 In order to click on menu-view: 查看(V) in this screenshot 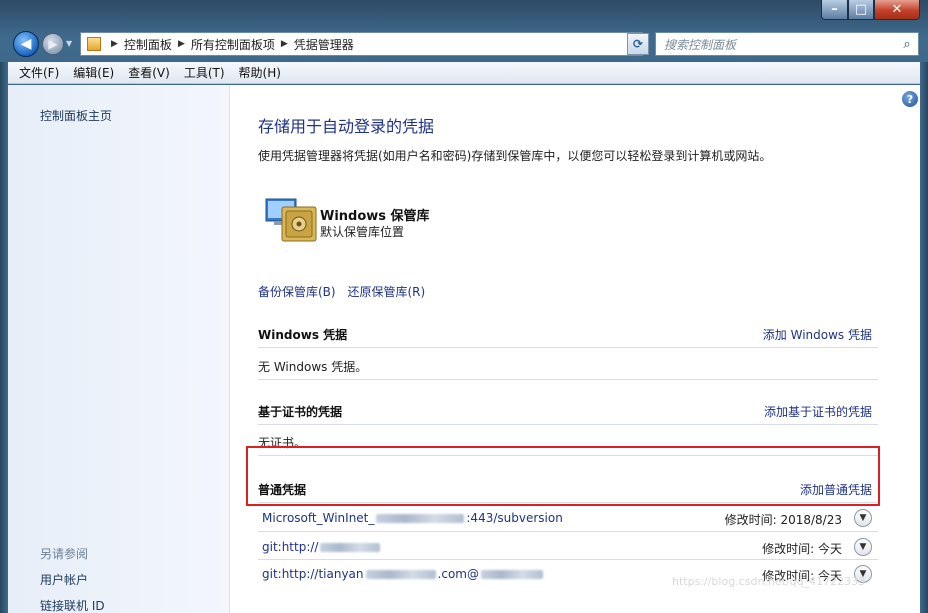, I will do `click(149, 72)`.